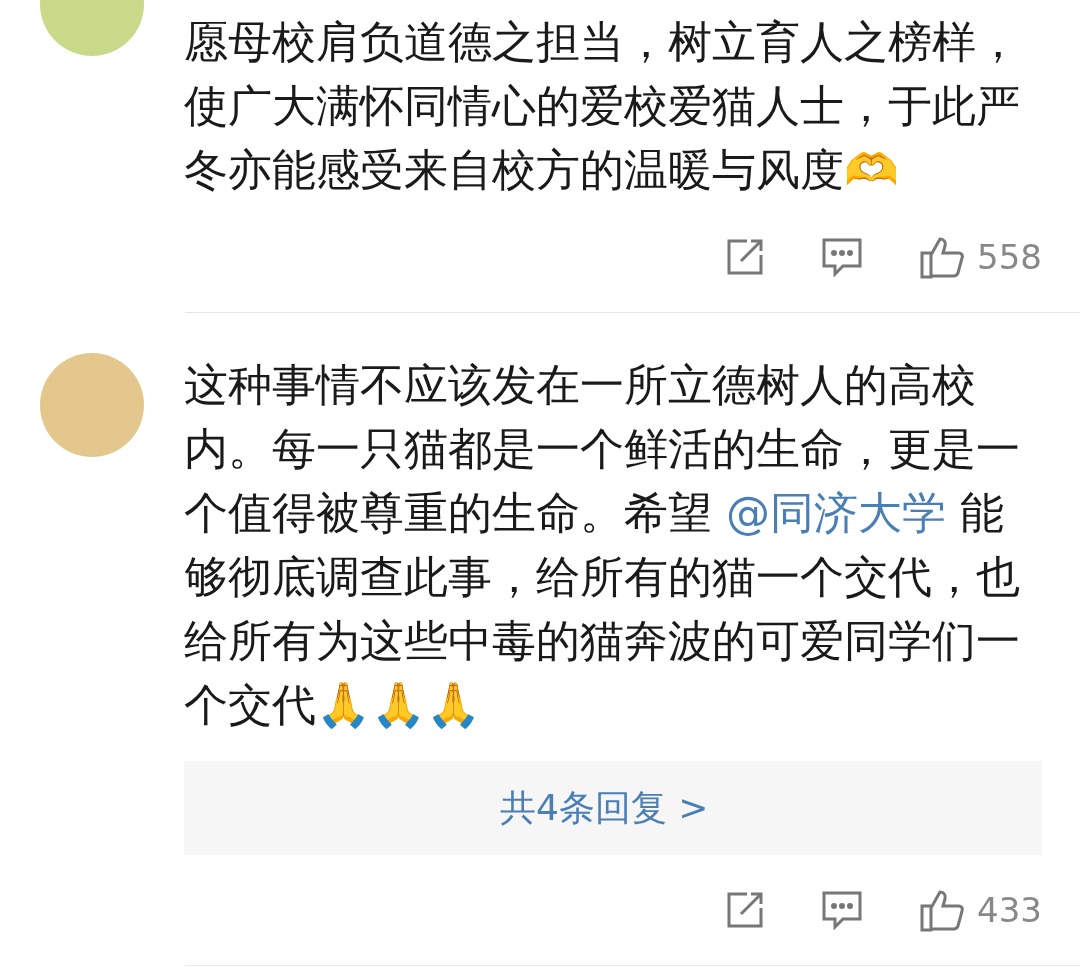 The width and height of the screenshot is (1080, 967). I want to click on like-count: 558, so click(1009, 257).